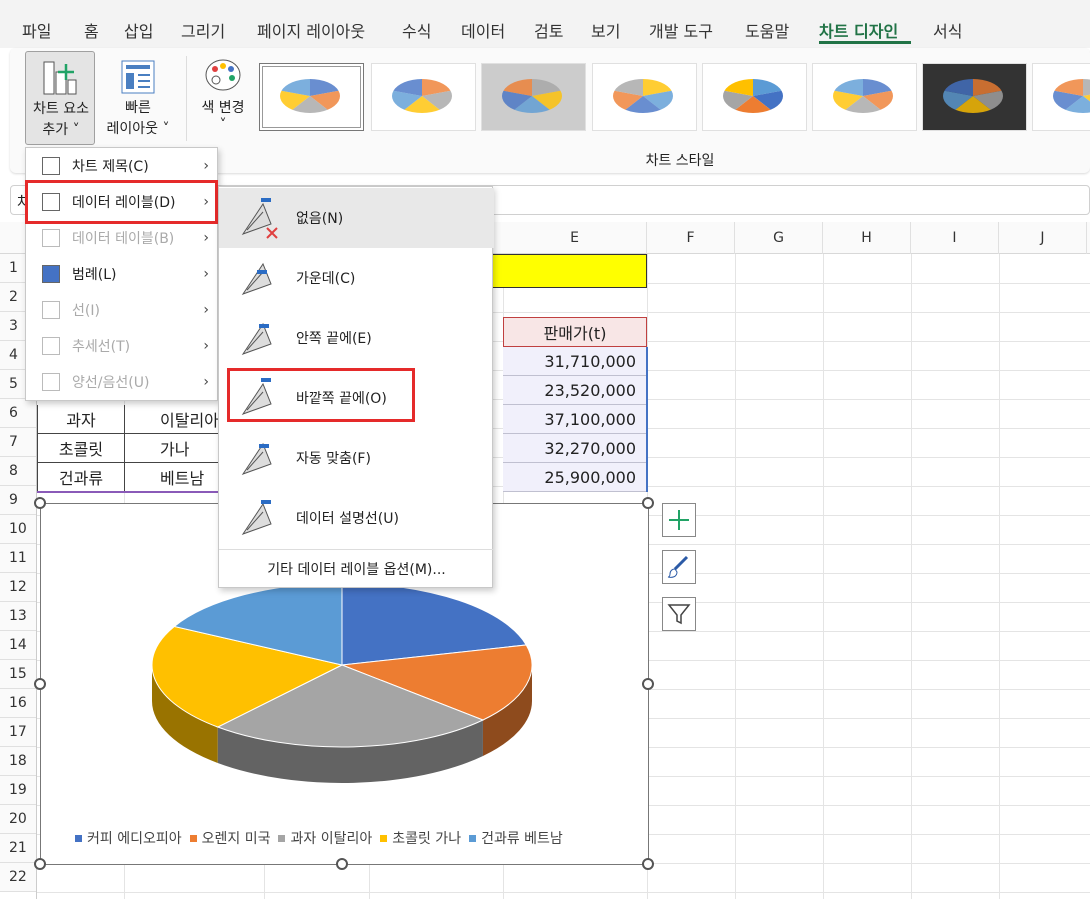 The height and width of the screenshot is (899, 1090). I want to click on row-header-6: 6, so click(18, 413).